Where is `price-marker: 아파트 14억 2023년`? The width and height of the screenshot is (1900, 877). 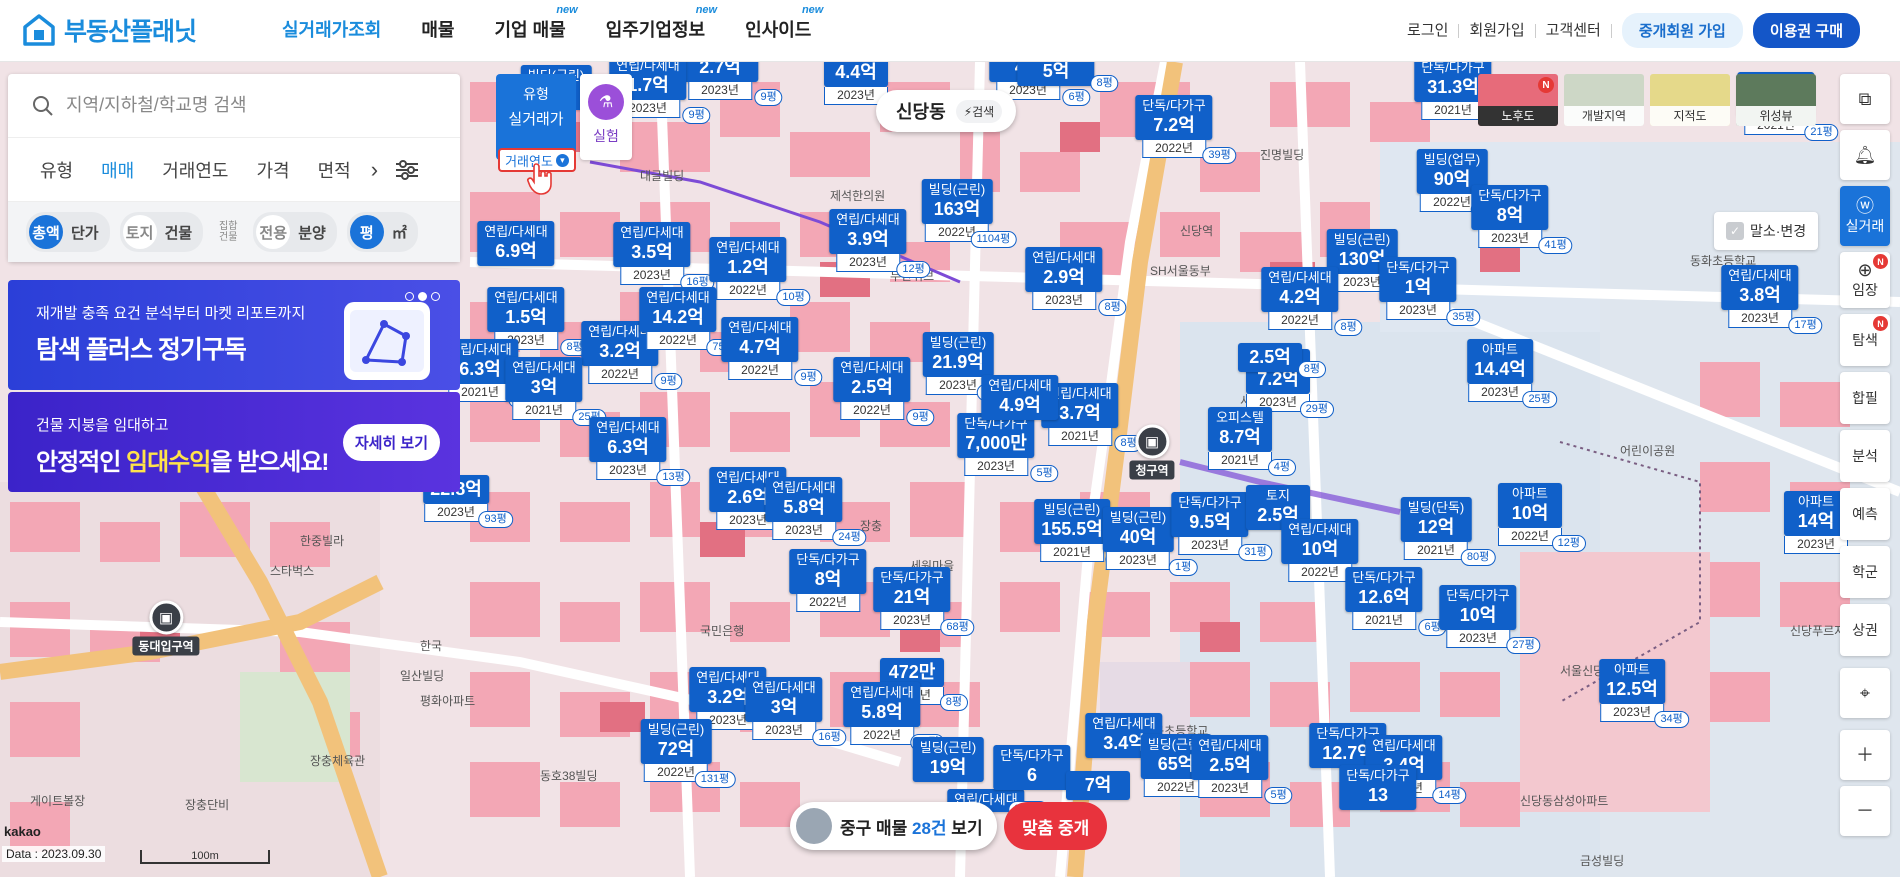
price-marker: 아파트 14억 2023년 is located at coordinates (1816, 522).